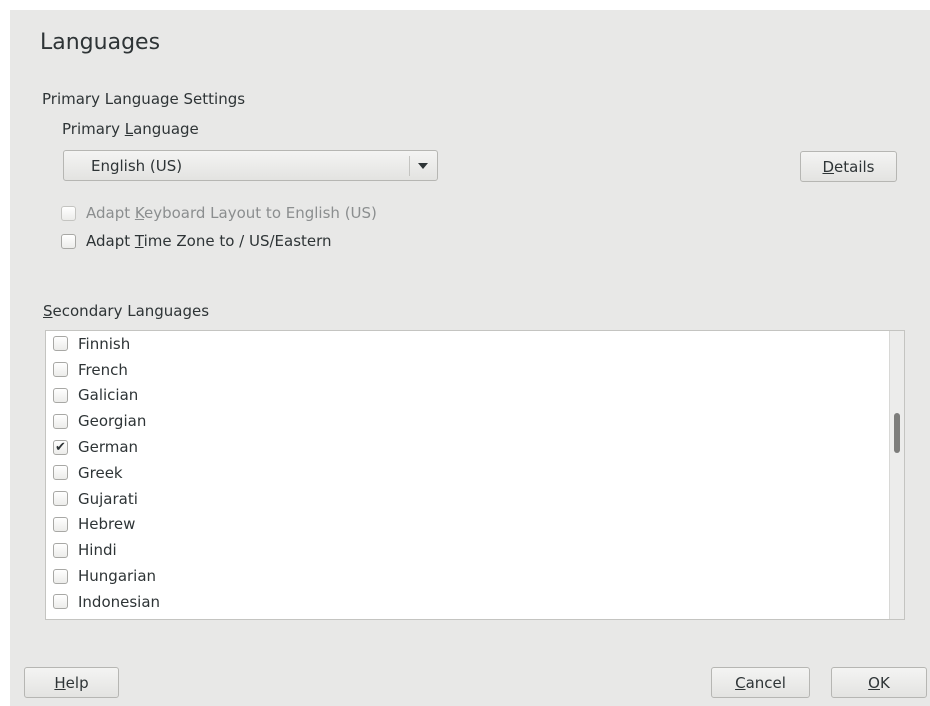 The height and width of the screenshot is (706, 930). I want to click on cancel-button: Cancel, so click(760, 682).